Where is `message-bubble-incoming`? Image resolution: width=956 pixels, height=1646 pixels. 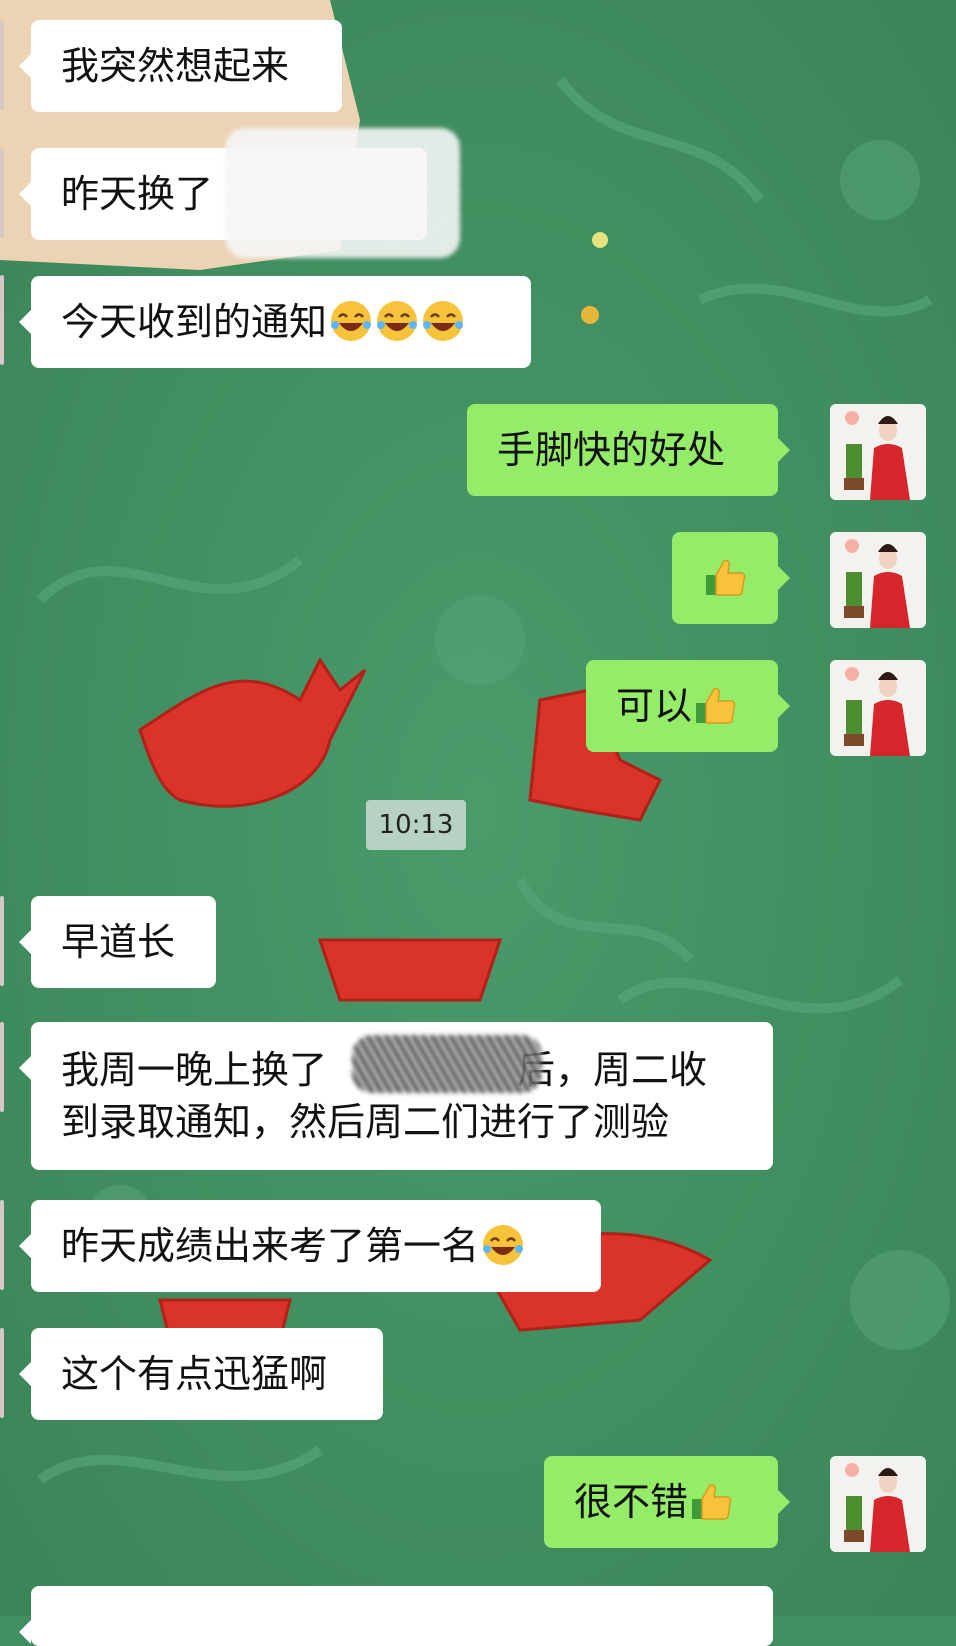
message-bubble-incoming is located at coordinates (396, 1616).